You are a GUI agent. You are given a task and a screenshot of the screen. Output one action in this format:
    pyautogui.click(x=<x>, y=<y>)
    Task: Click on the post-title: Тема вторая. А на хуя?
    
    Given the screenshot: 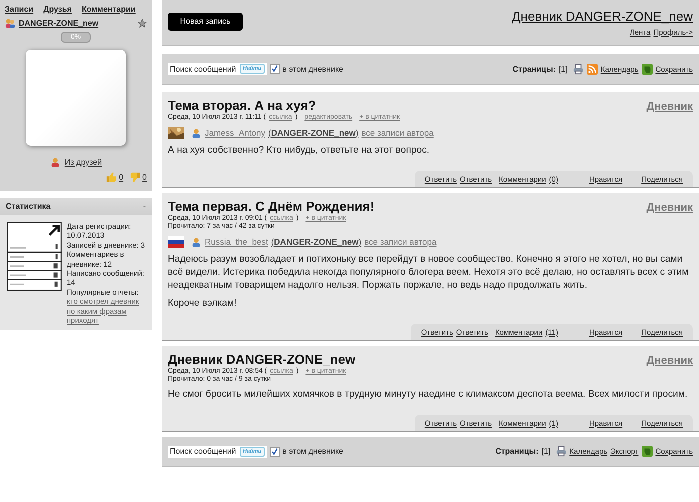 What is the action you would take?
    pyautogui.click(x=242, y=105)
    